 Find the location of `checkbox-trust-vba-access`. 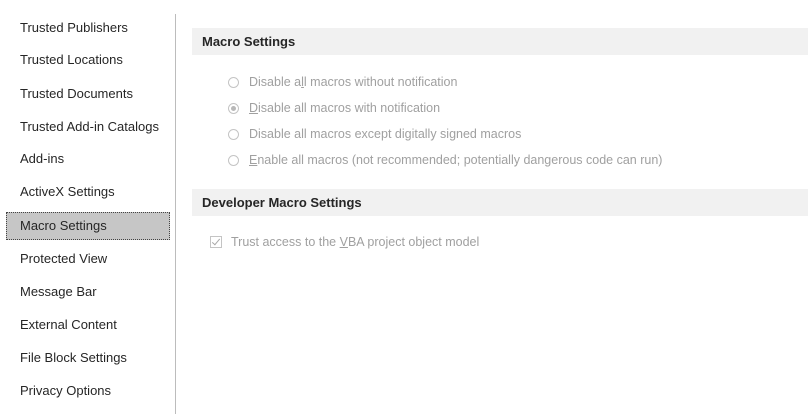

checkbox-trust-vba-access is located at coordinates (216, 242).